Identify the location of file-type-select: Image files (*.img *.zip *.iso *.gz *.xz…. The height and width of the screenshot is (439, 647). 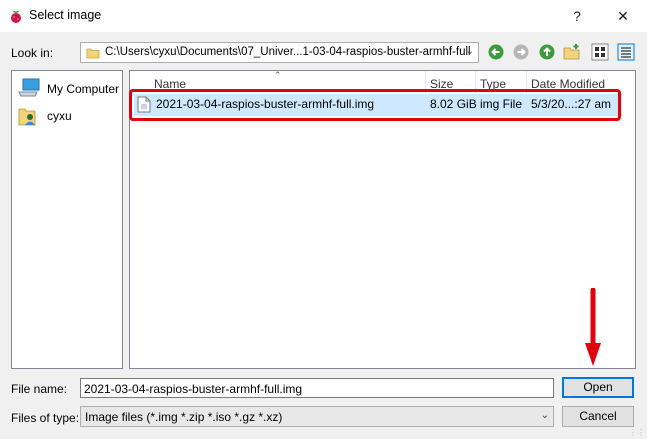
(317, 416).